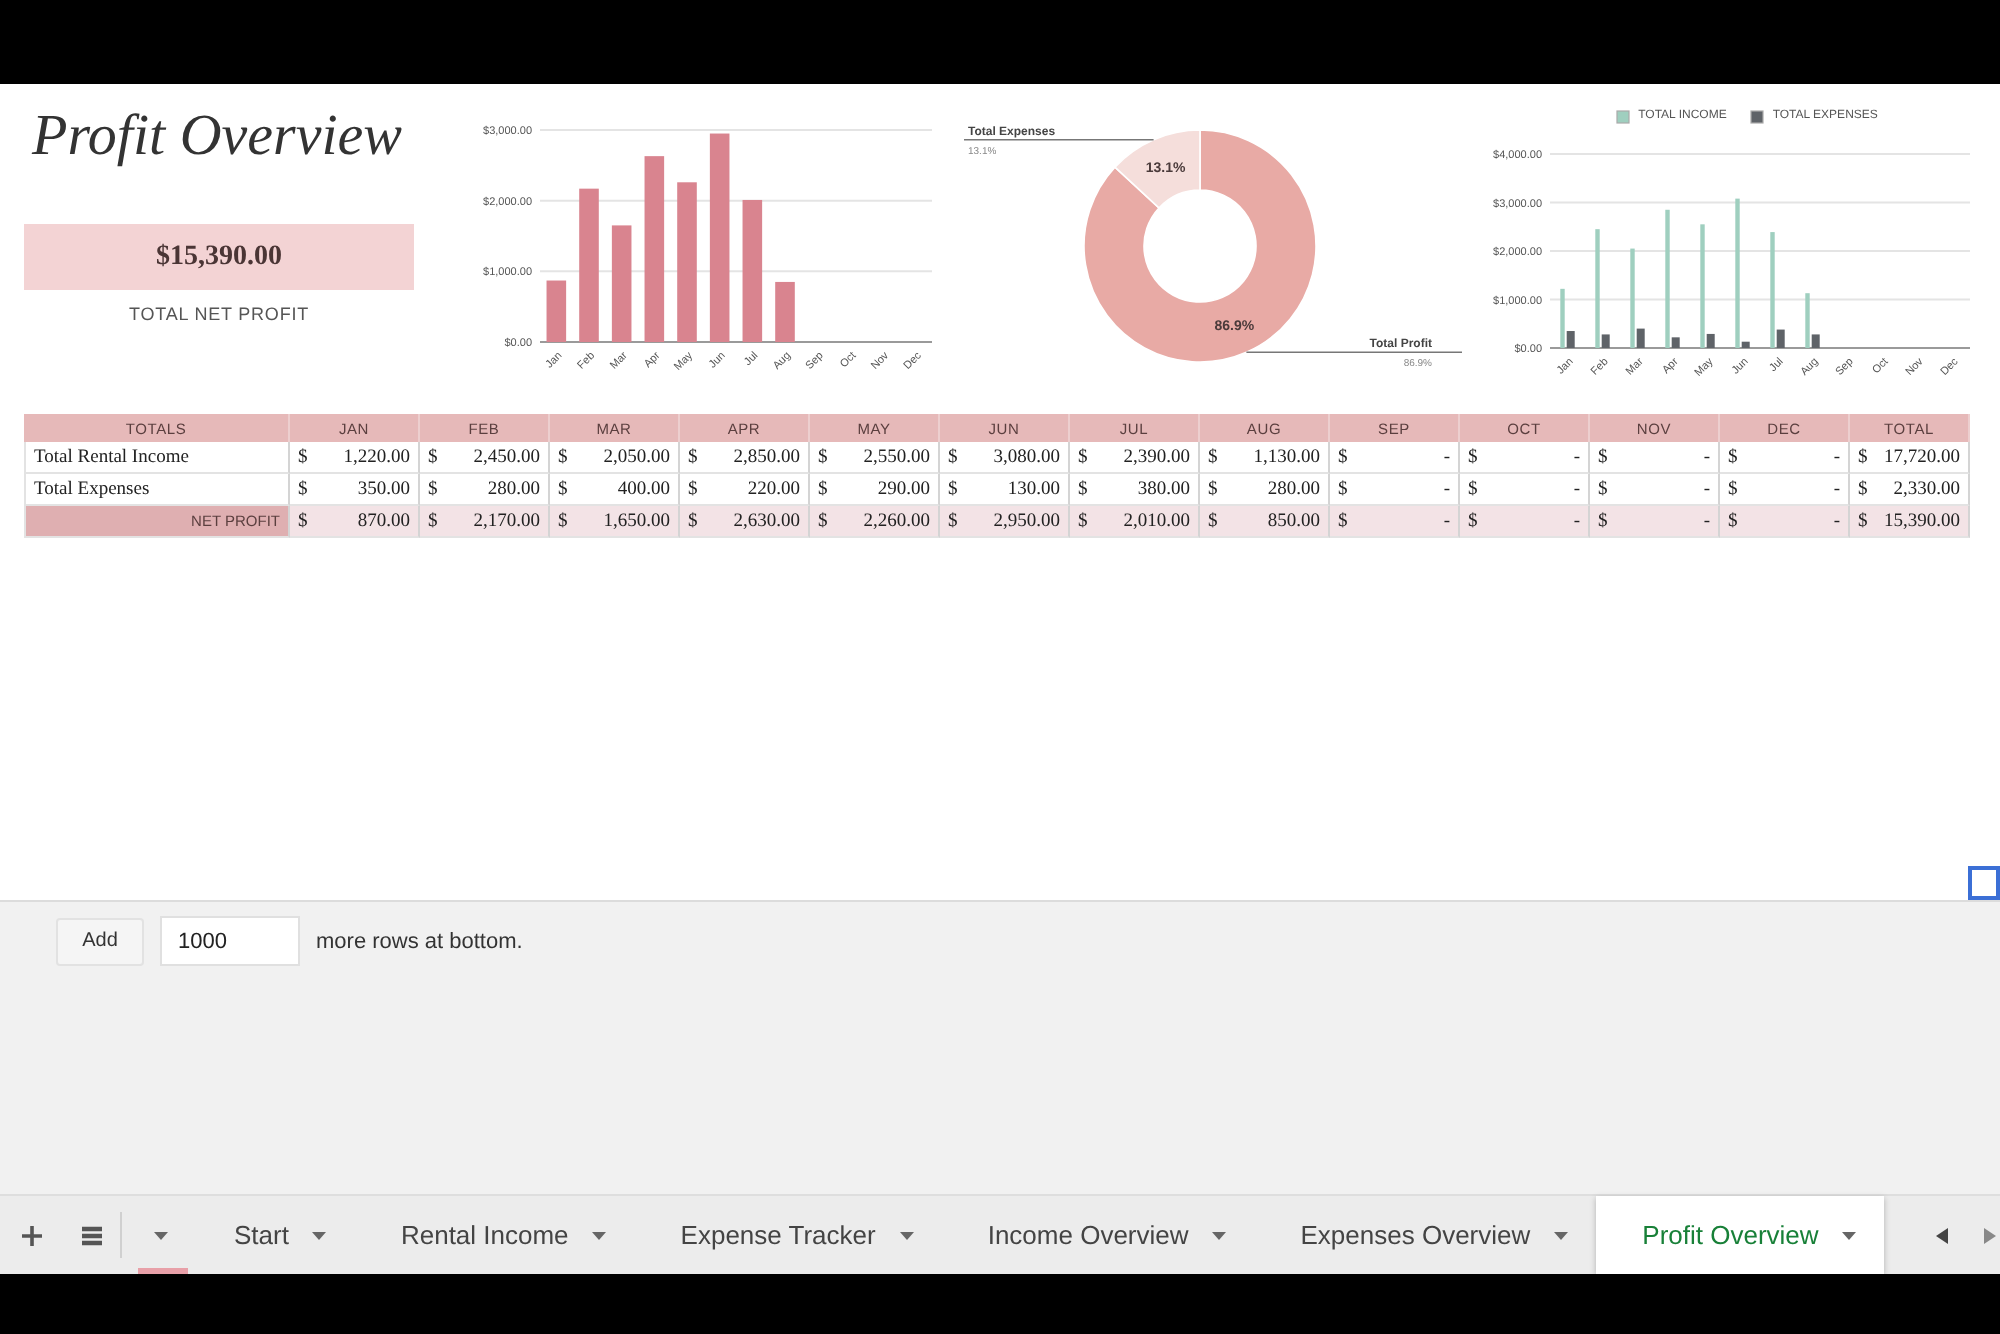 Image resolution: width=2000 pixels, height=1334 pixels. I want to click on table-cell: $ 850.00, so click(1265, 522).